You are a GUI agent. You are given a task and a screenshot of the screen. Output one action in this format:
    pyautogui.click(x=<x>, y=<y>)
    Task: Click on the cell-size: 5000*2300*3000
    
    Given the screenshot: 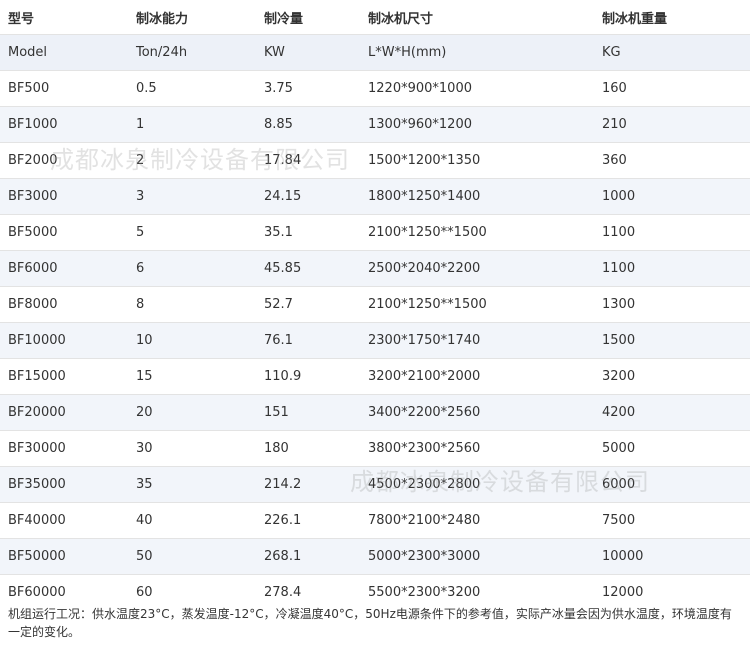 What is the action you would take?
    pyautogui.click(x=477, y=556)
    